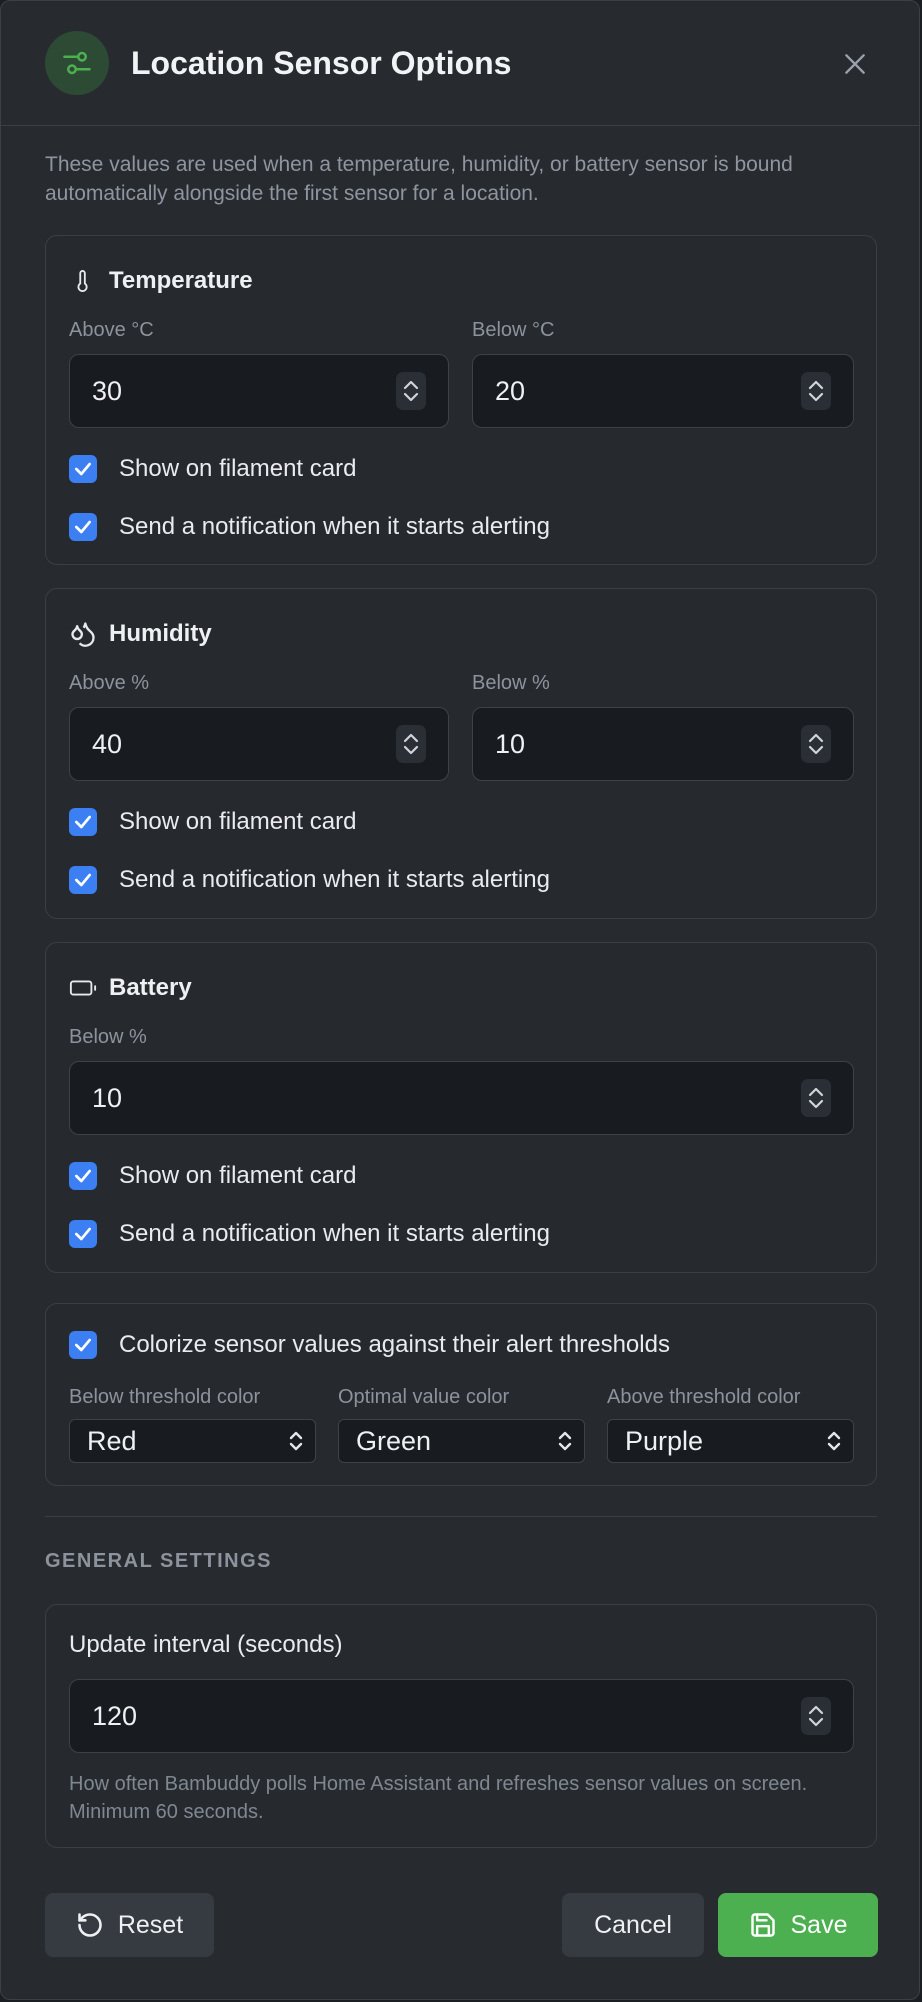  Describe the element at coordinates (461, 1516) in the screenshot. I see `section-divider` at that location.